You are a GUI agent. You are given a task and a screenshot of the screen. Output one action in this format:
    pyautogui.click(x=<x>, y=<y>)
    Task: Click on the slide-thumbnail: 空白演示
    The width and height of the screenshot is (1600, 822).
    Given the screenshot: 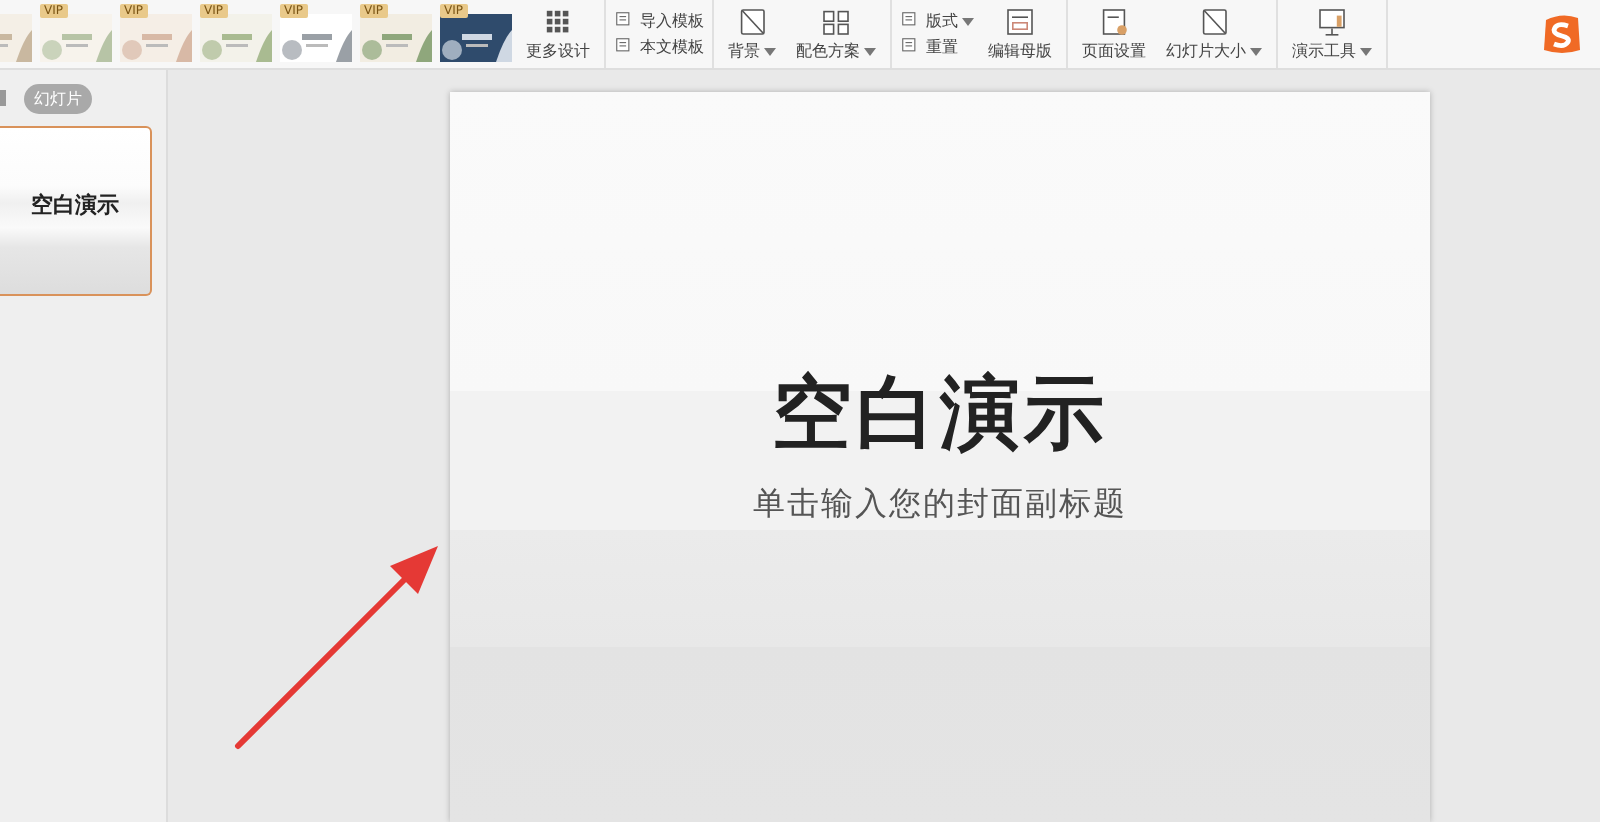 What is the action you would take?
    pyautogui.click(x=76, y=211)
    